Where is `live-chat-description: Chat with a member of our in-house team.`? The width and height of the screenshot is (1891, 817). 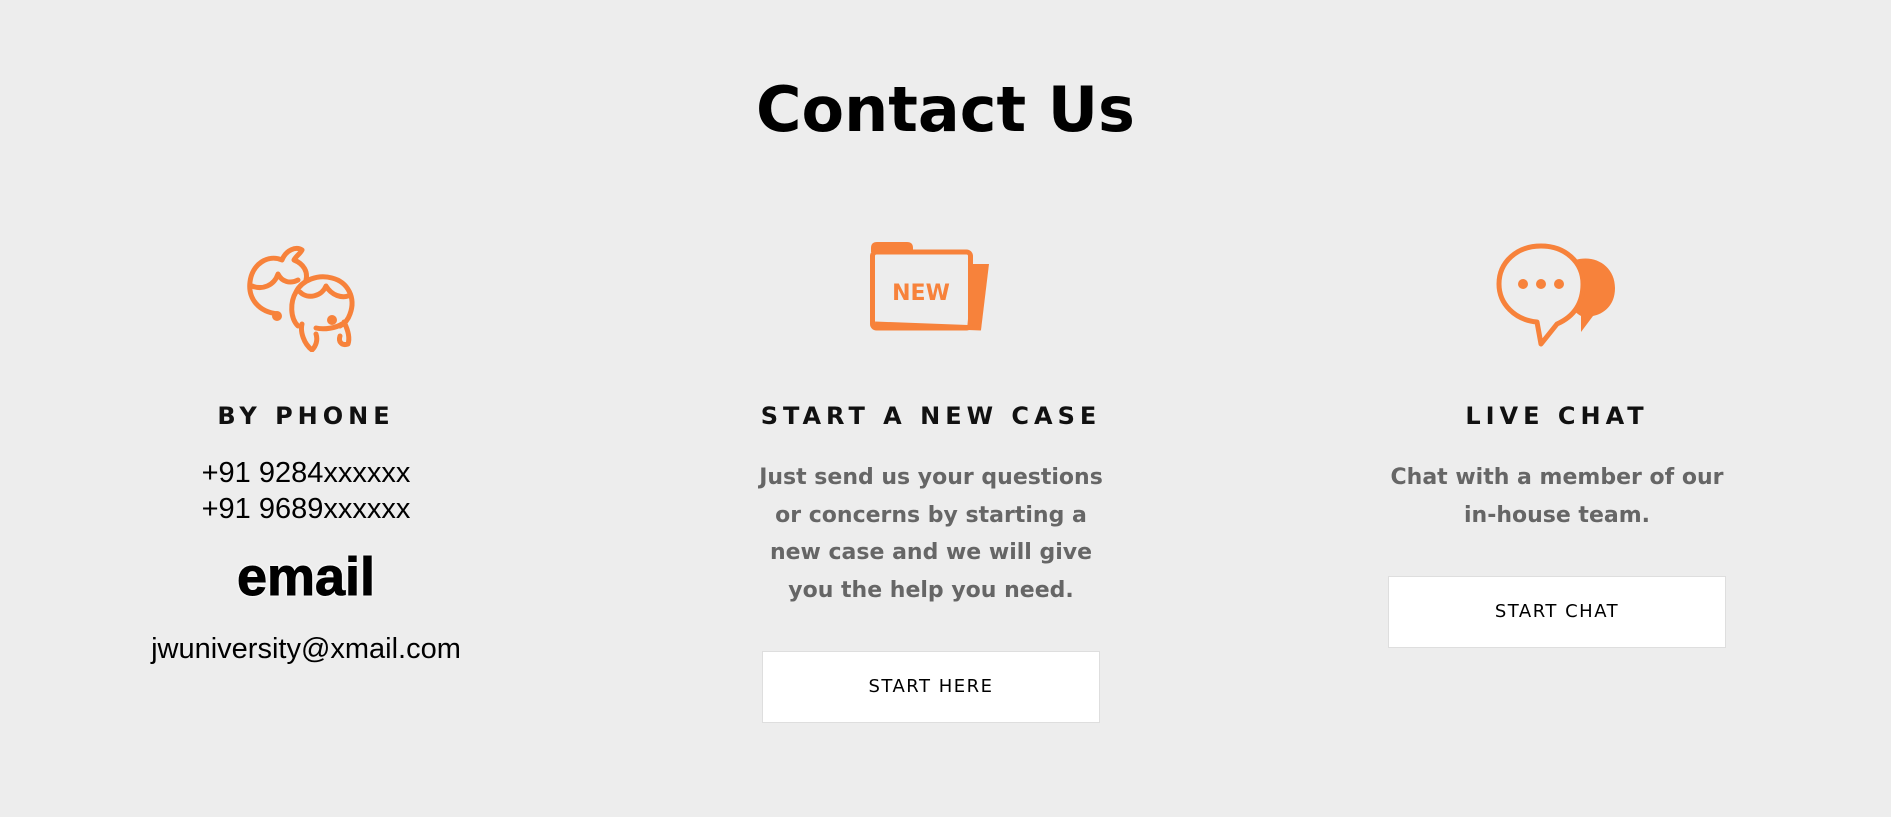
live-chat-description: Chat with a member of our in-house team. is located at coordinates (1557, 496).